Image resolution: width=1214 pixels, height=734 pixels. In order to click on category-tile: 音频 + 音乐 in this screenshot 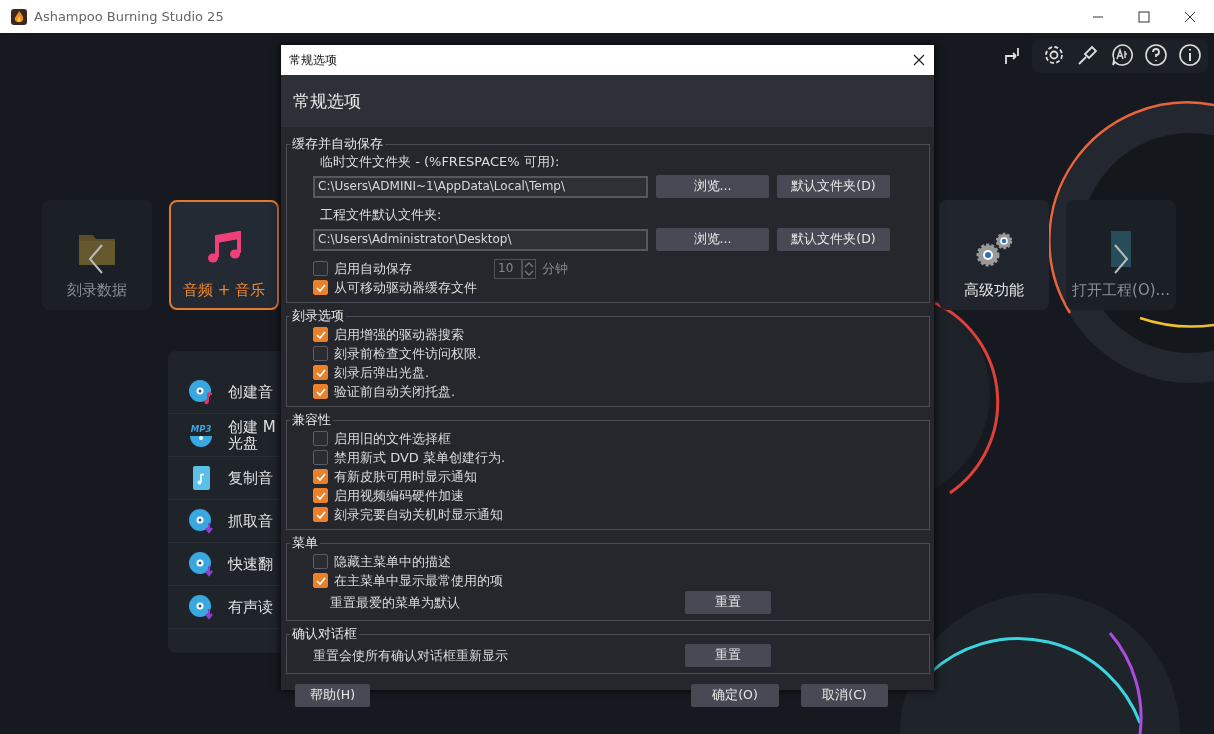, I will do `click(224, 255)`.